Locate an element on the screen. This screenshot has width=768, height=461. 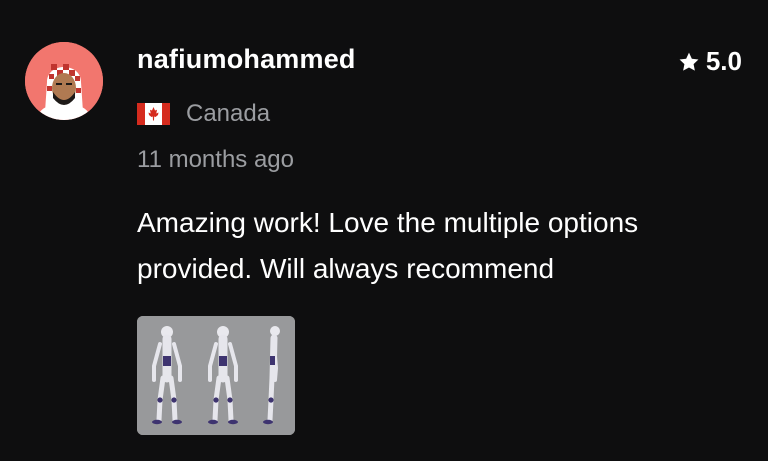
character-turnaround-image is located at coordinates (216, 375).